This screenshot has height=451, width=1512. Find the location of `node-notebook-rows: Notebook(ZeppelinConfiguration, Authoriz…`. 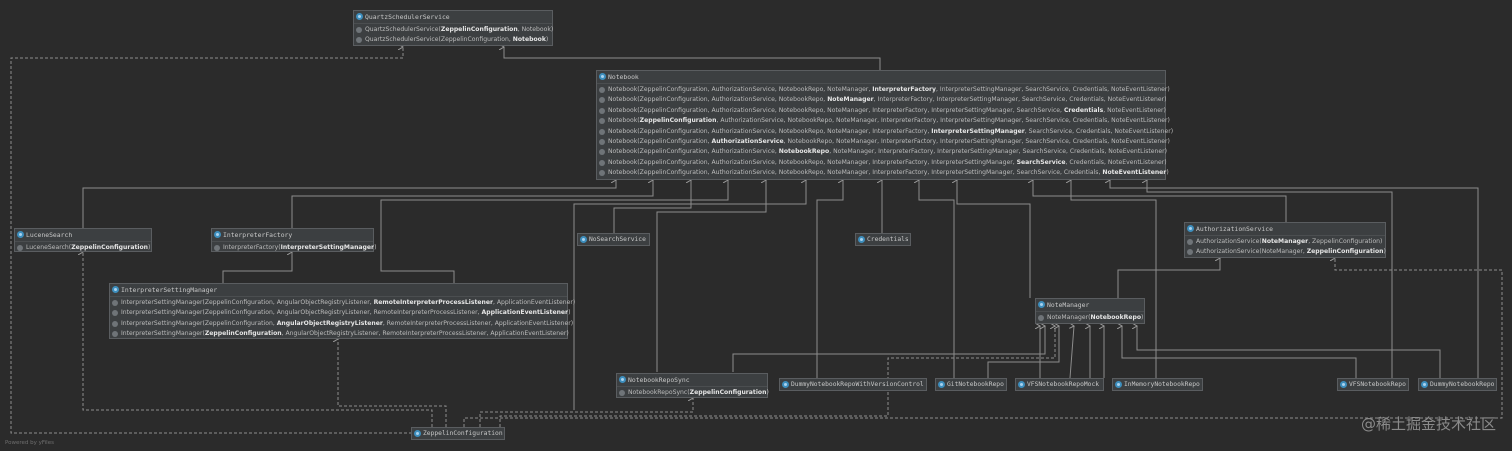

node-notebook-rows: Notebook(ZeppelinConfiguration, Authoriz… is located at coordinates (885, 132).